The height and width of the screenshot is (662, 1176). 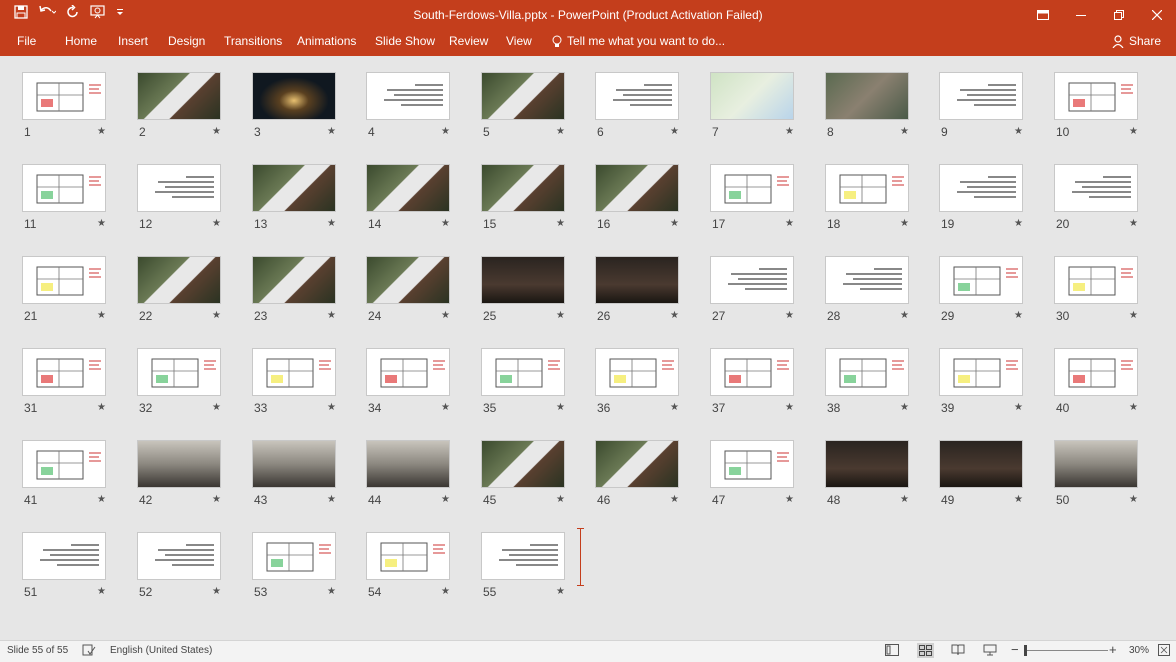 I want to click on tab-review: Review, so click(x=468, y=41).